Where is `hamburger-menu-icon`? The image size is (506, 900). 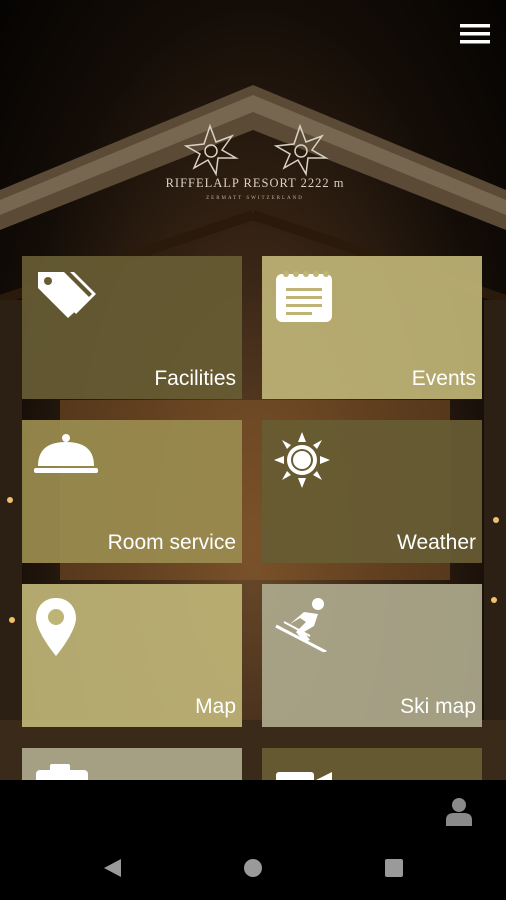
hamburger-menu-icon is located at coordinates (475, 34).